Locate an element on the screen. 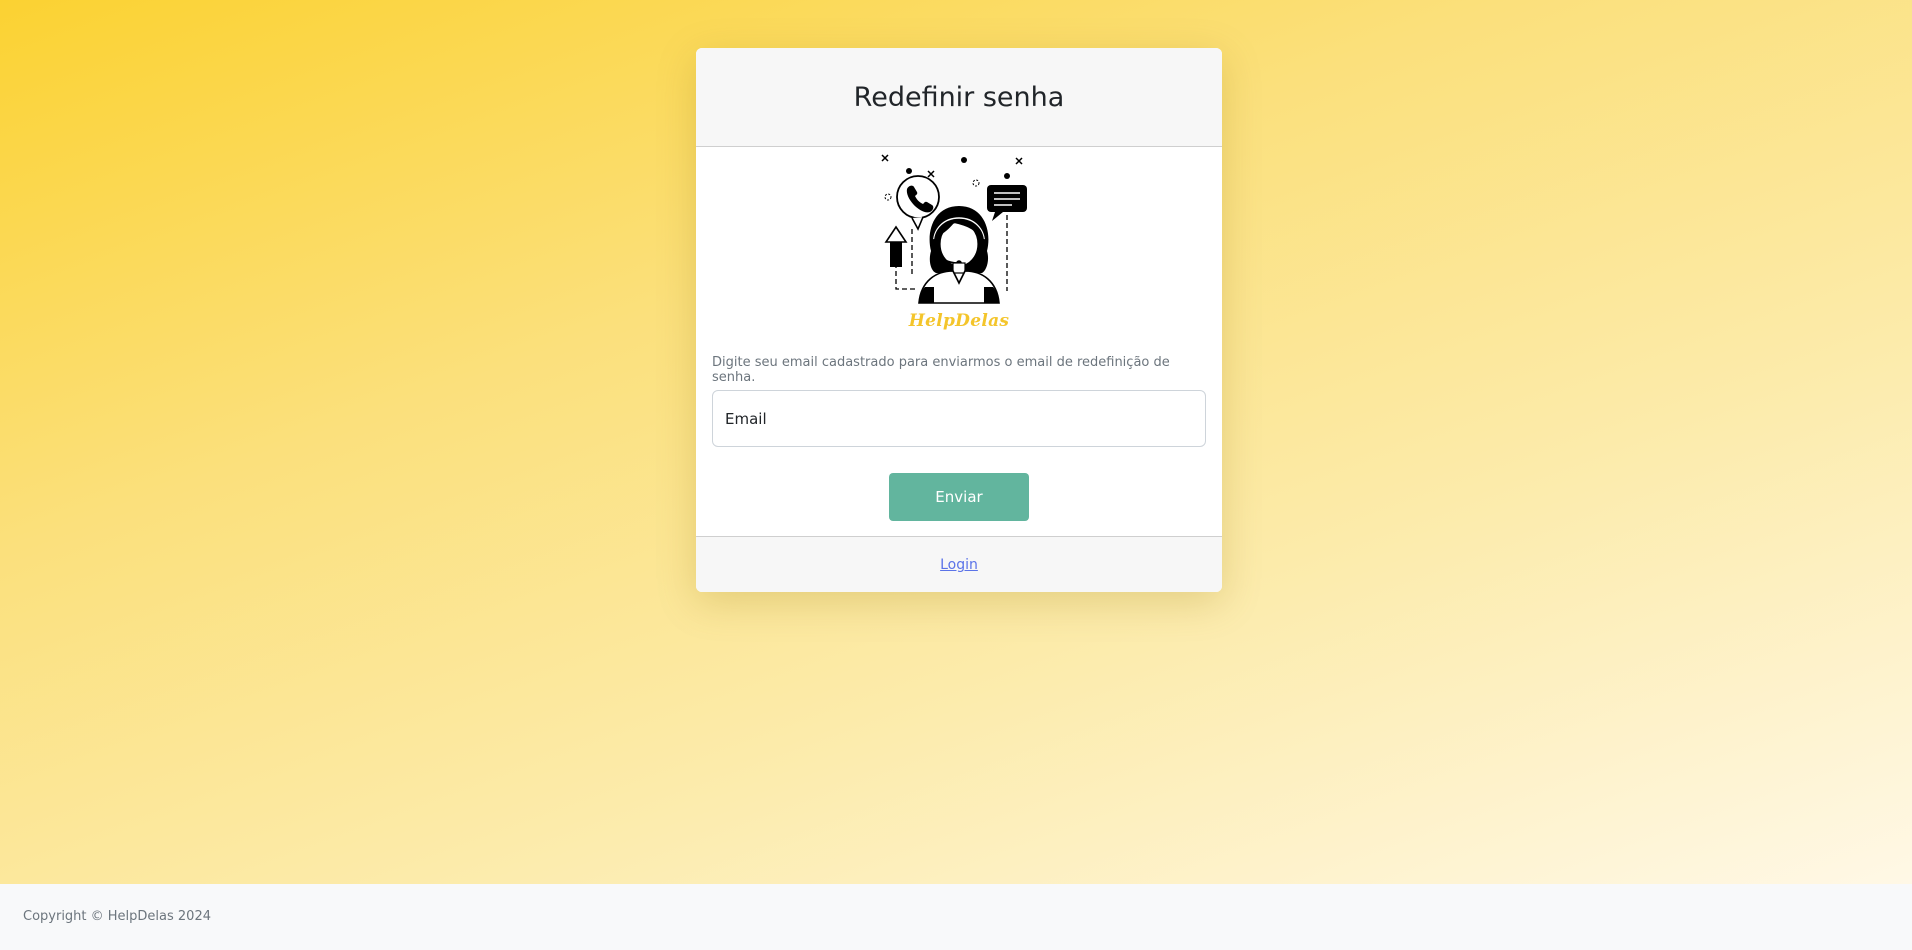 The height and width of the screenshot is (950, 1912). page-title: Redefinir senha is located at coordinates (959, 97).